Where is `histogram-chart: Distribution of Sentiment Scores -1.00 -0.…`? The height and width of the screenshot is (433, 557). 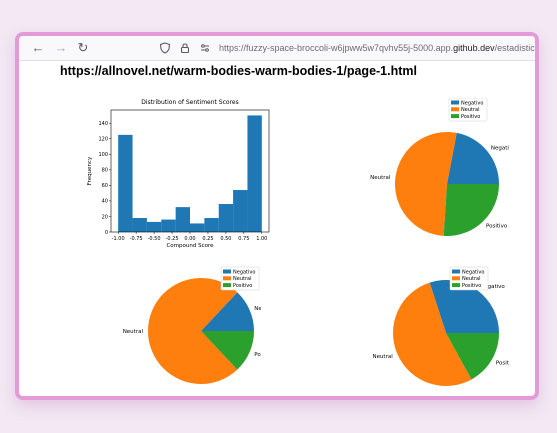 histogram-chart: Distribution of Sentiment Scores -1.00 -0.… is located at coordinates (178, 174).